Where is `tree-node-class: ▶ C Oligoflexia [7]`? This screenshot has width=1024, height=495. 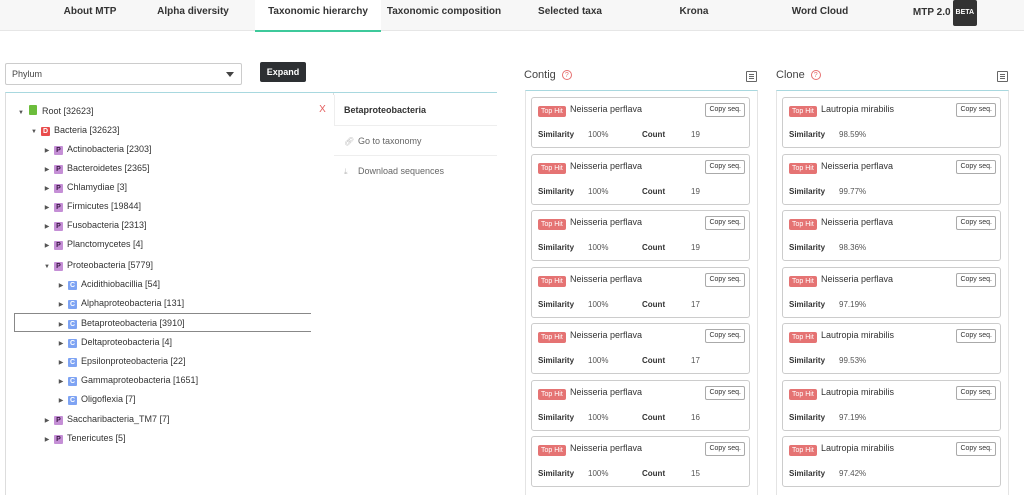 tree-node-class: ▶ C Oligoflexia [7] is located at coordinates (96, 399).